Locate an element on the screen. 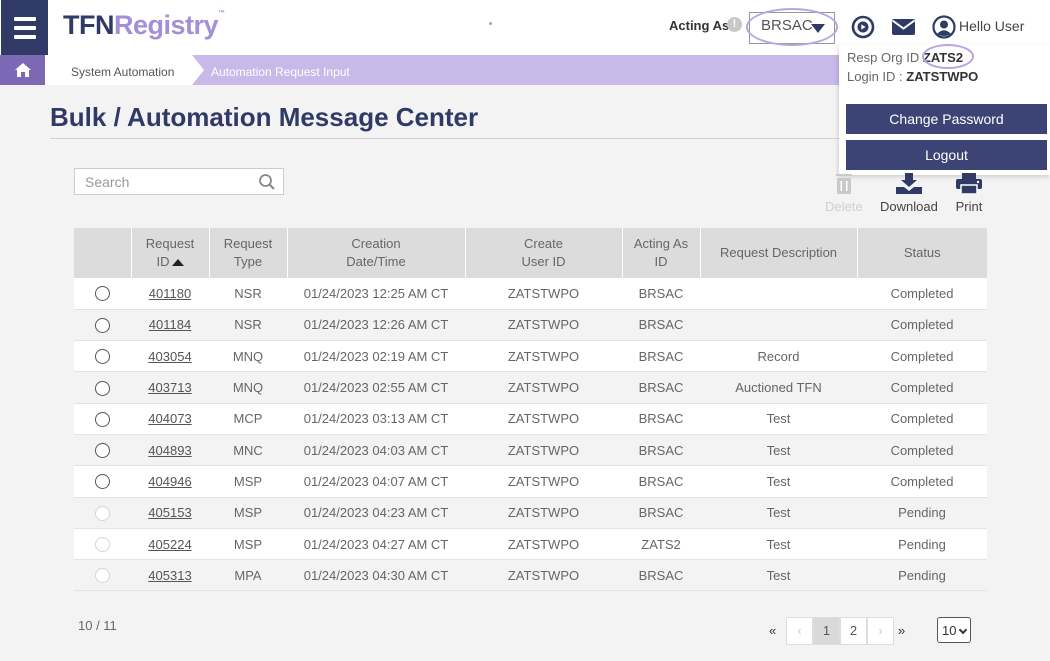  request-description-header: Request Description is located at coordinates (779, 253).